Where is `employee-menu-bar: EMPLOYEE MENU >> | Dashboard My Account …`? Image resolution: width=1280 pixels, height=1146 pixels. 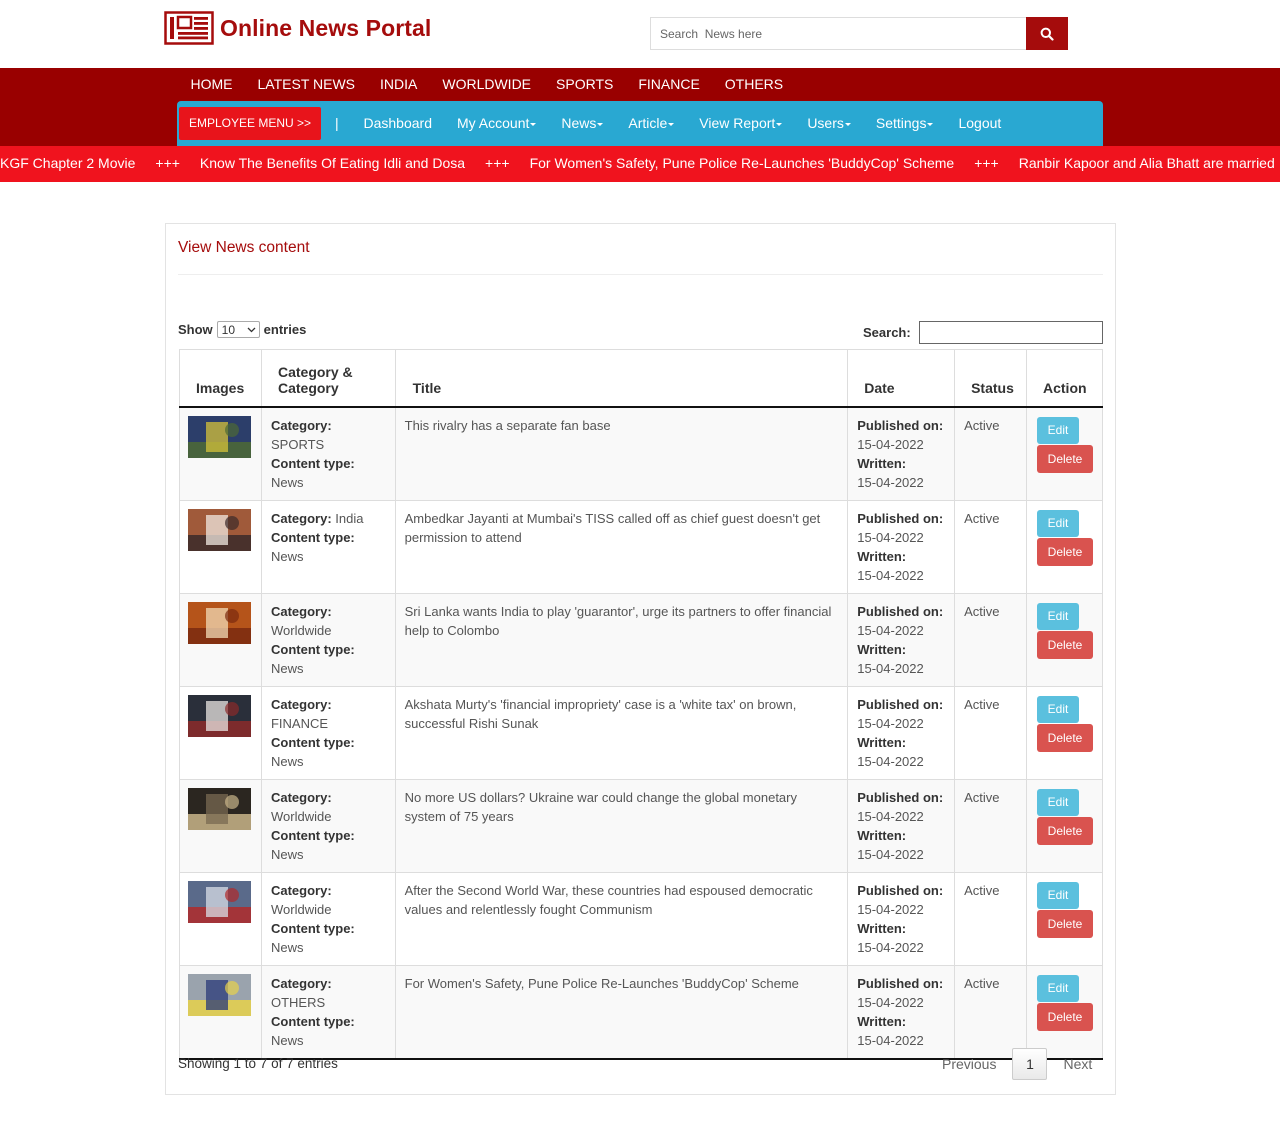 employee-menu-bar: EMPLOYEE MENU >> | Dashboard My Account … is located at coordinates (640, 123).